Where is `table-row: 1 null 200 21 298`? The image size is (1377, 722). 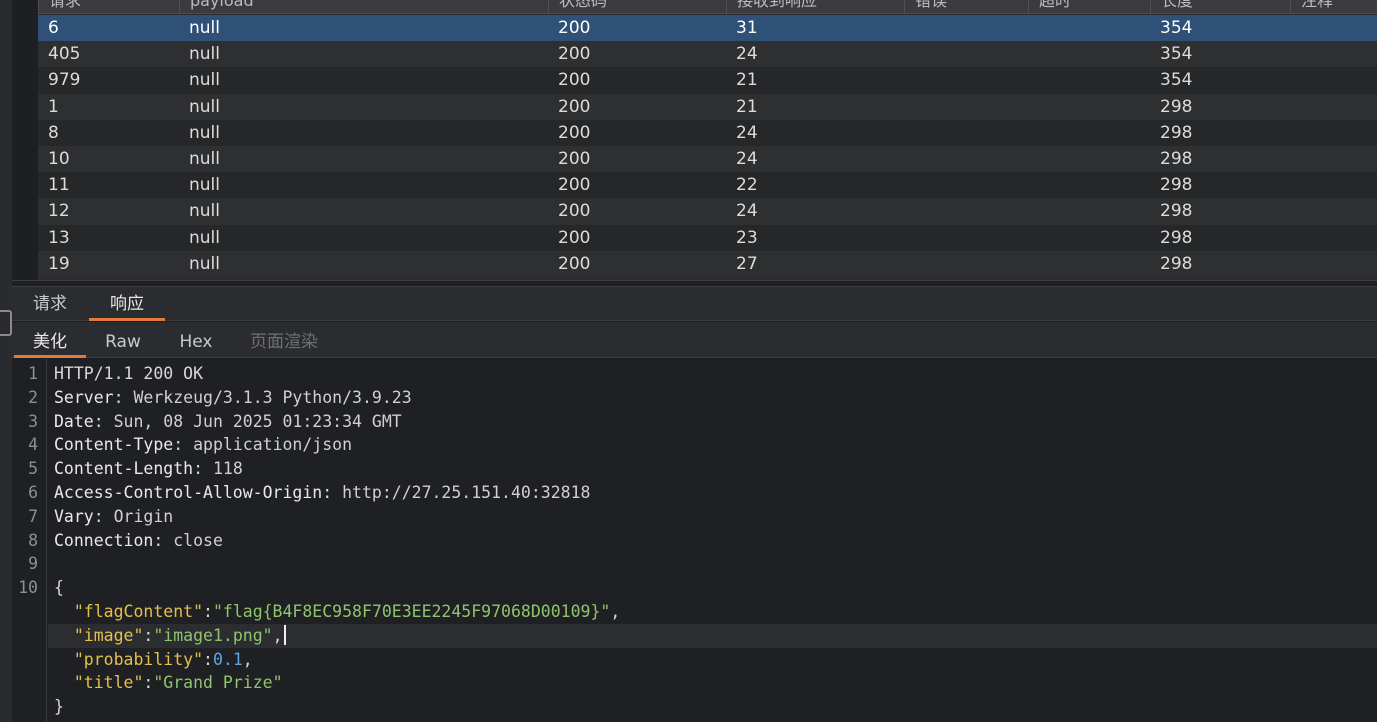
table-row: 1 null 200 21 298 is located at coordinates (707, 106).